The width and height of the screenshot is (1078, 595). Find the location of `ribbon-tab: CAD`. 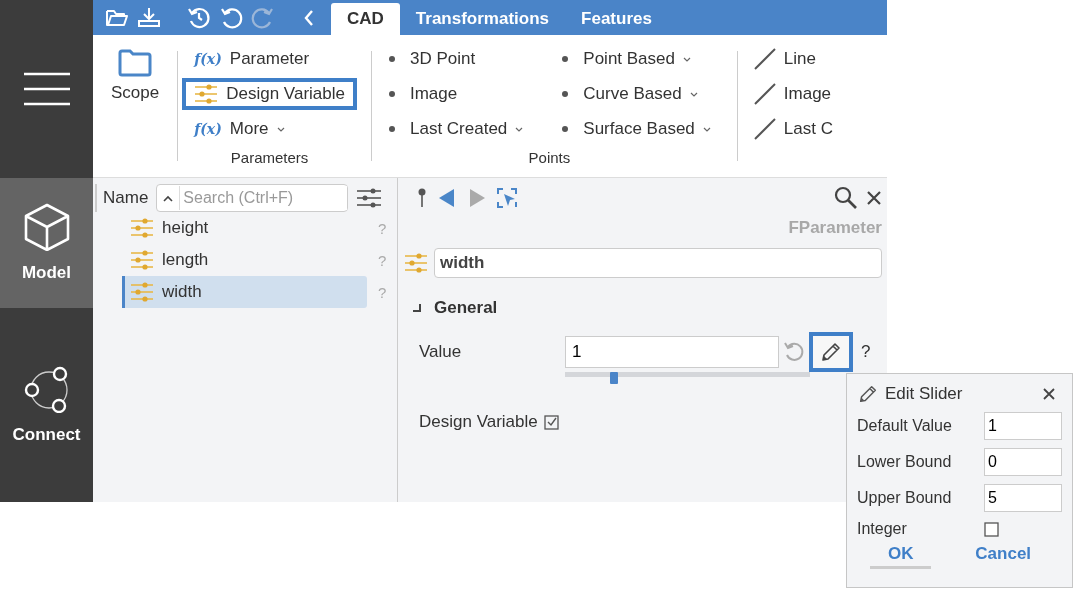

ribbon-tab: CAD is located at coordinates (365, 19).